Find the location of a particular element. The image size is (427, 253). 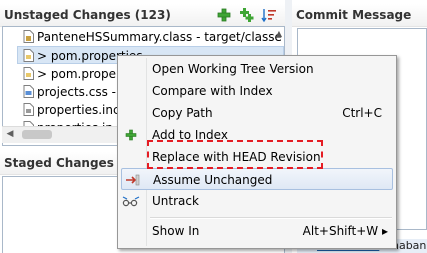

menu-item-label: Copy Path is located at coordinates (182, 113).